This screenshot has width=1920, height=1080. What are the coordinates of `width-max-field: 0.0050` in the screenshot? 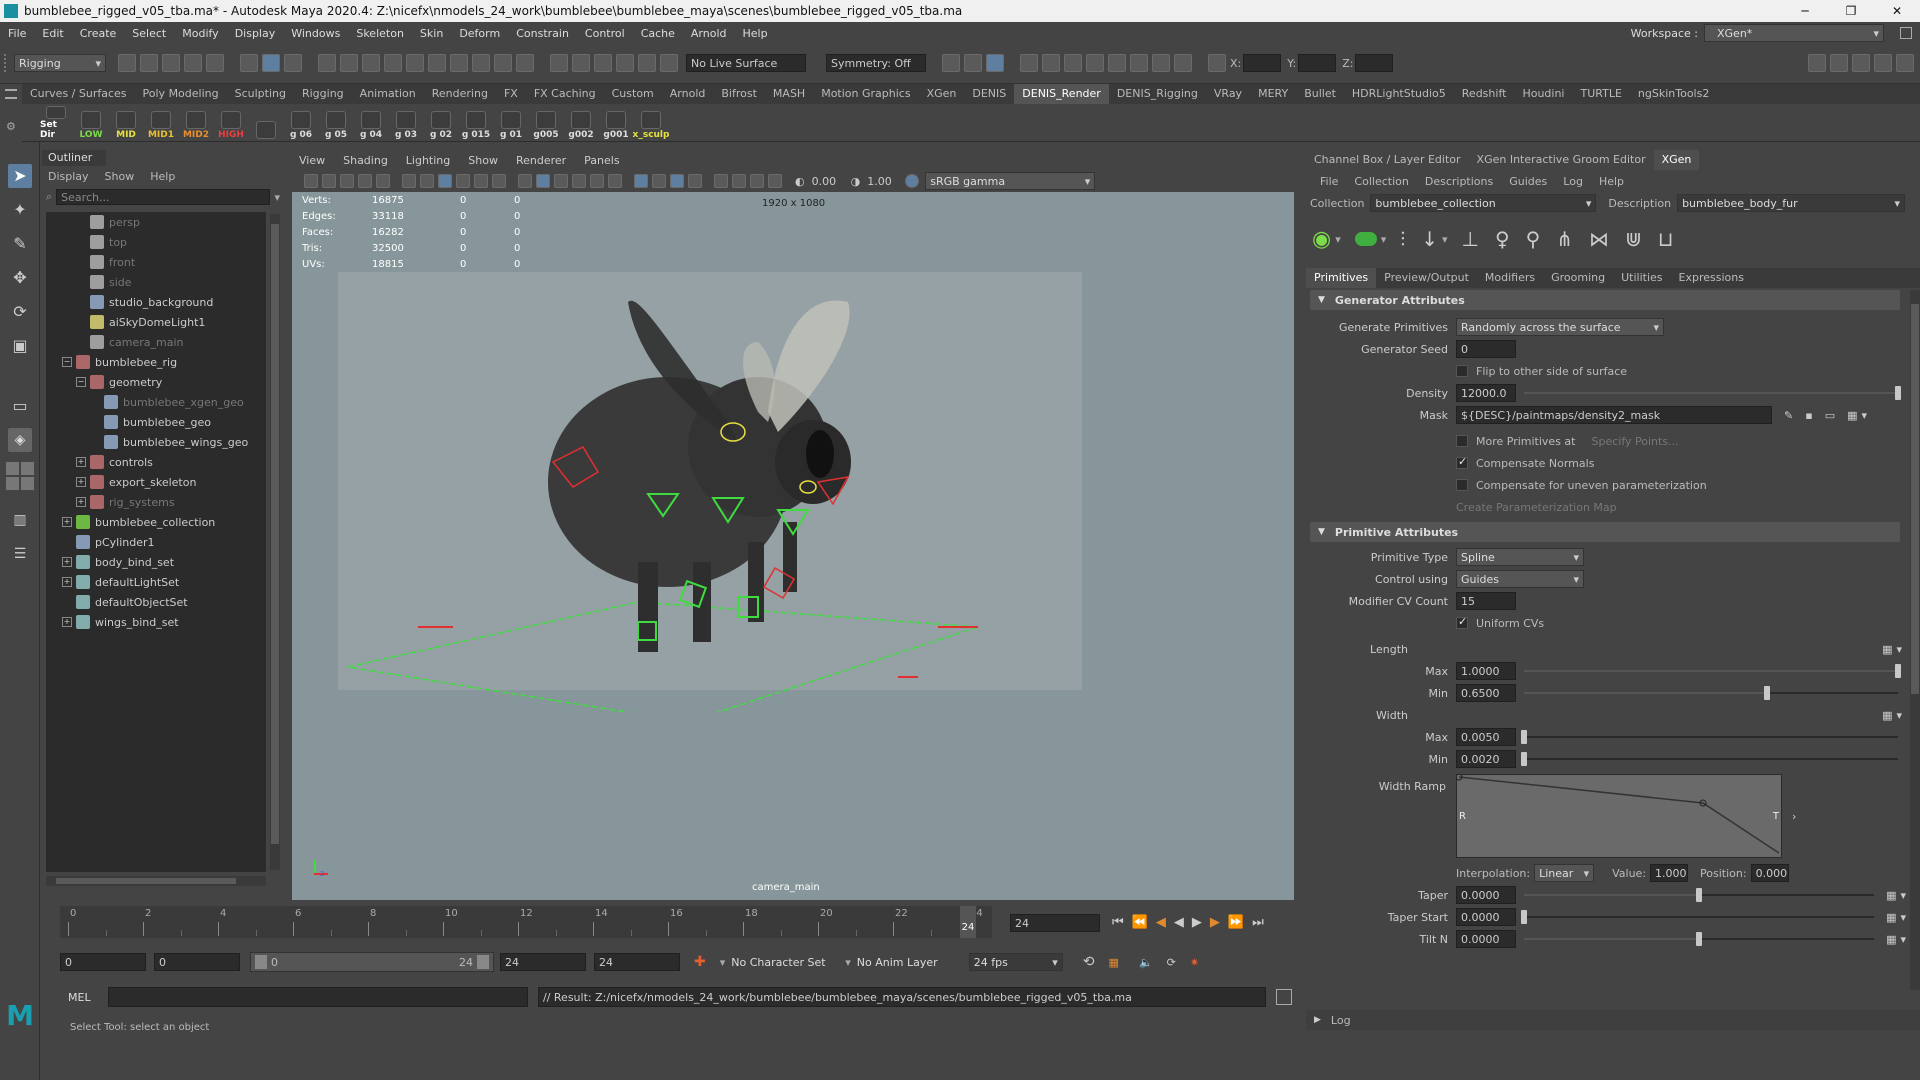 It's located at (1486, 737).